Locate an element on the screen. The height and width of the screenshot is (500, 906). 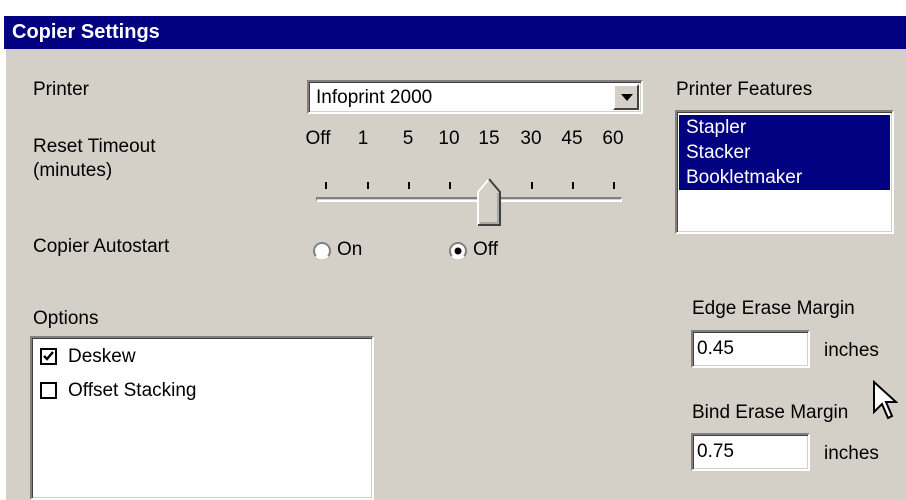
autostart-label: Copier Autostart is located at coordinates (101, 246).